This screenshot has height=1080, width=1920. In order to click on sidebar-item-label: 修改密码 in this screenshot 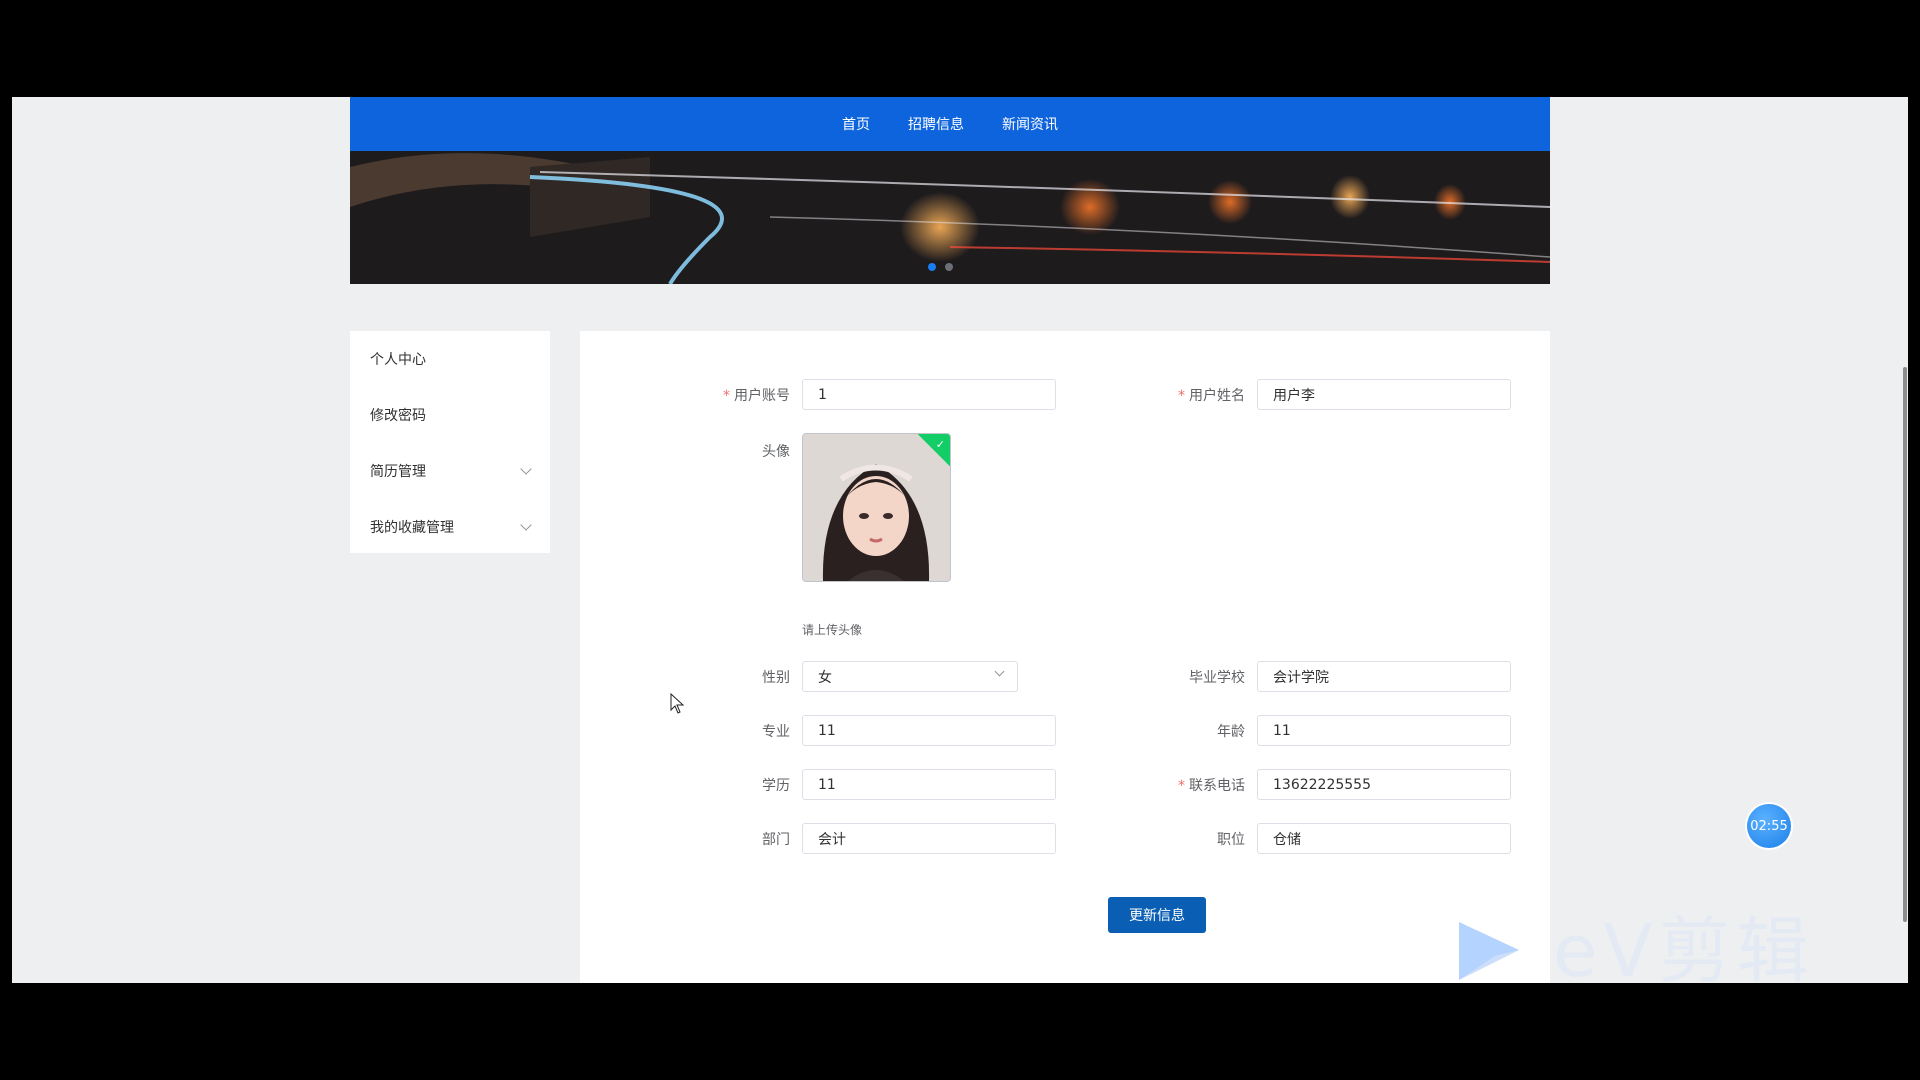, I will do `click(398, 416)`.